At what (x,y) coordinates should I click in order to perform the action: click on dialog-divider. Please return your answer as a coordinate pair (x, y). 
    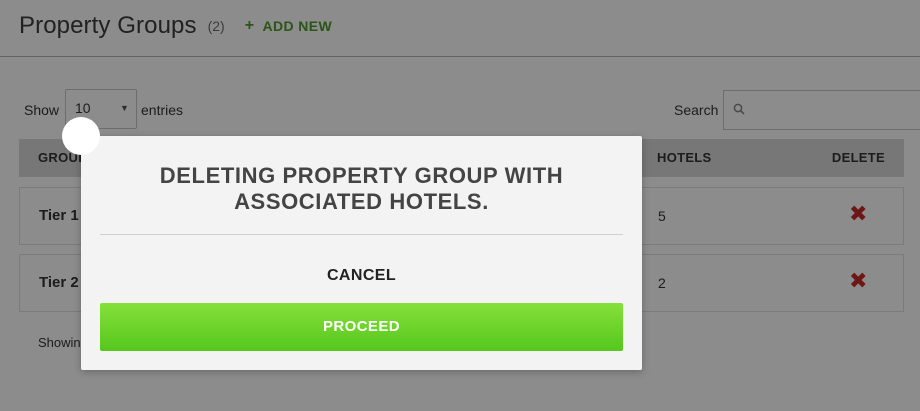
    Looking at the image, I should click on (361, 234).